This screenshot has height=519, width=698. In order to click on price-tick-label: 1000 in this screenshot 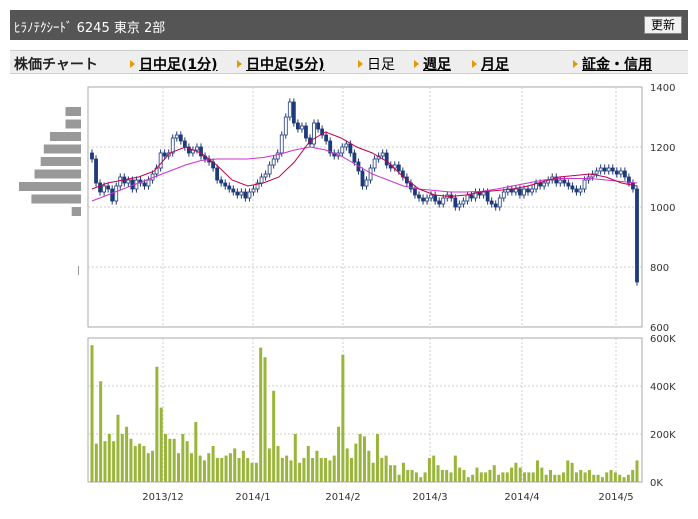, I will do `click(662, 208)`.